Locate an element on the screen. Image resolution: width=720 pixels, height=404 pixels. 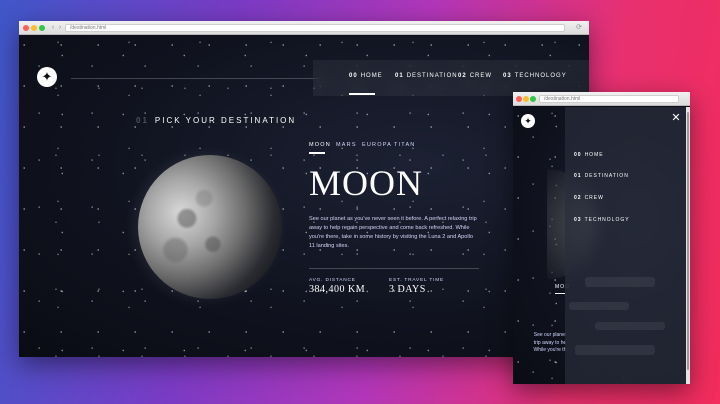
drawer-item-technology: 03 TECHNOLOGY is located at coordinates (602, 220).